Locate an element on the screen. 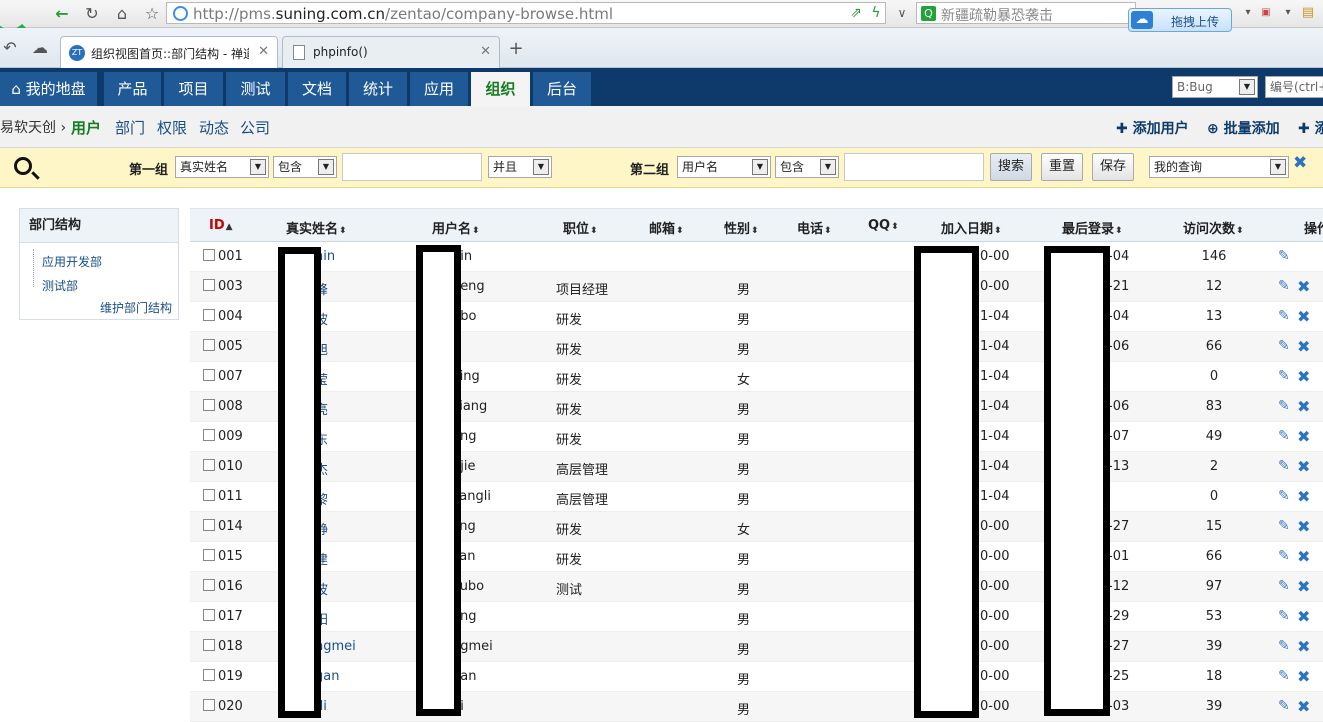  nav-stats: 统计 is located at coordinates (378, 89).